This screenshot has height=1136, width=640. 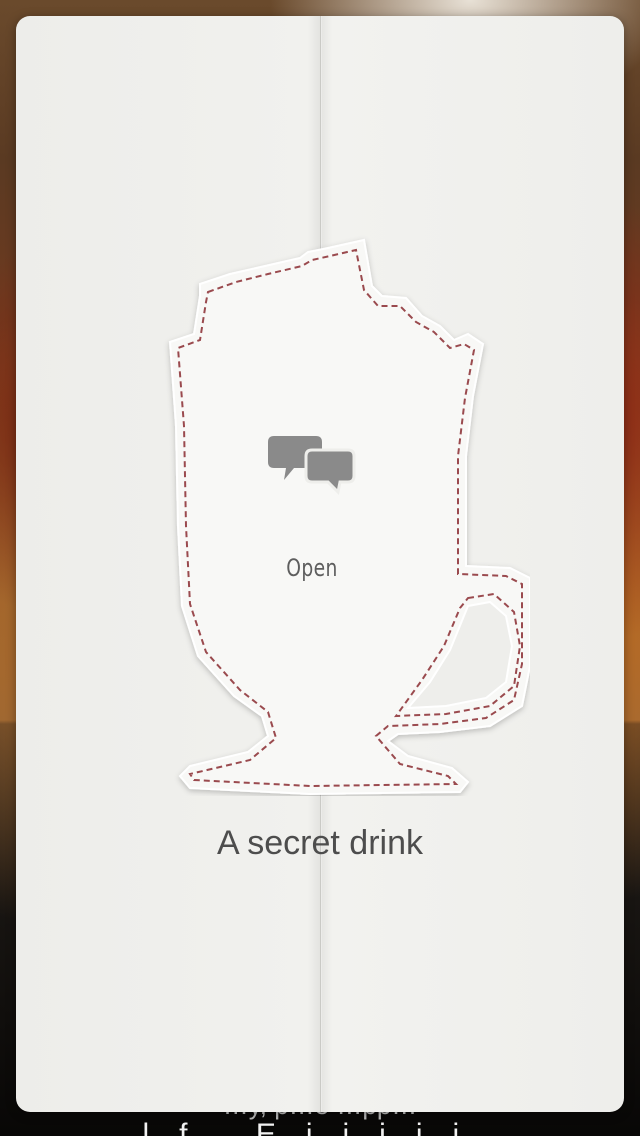 I want to click on open-button: Open, so click(x=312, y=568).